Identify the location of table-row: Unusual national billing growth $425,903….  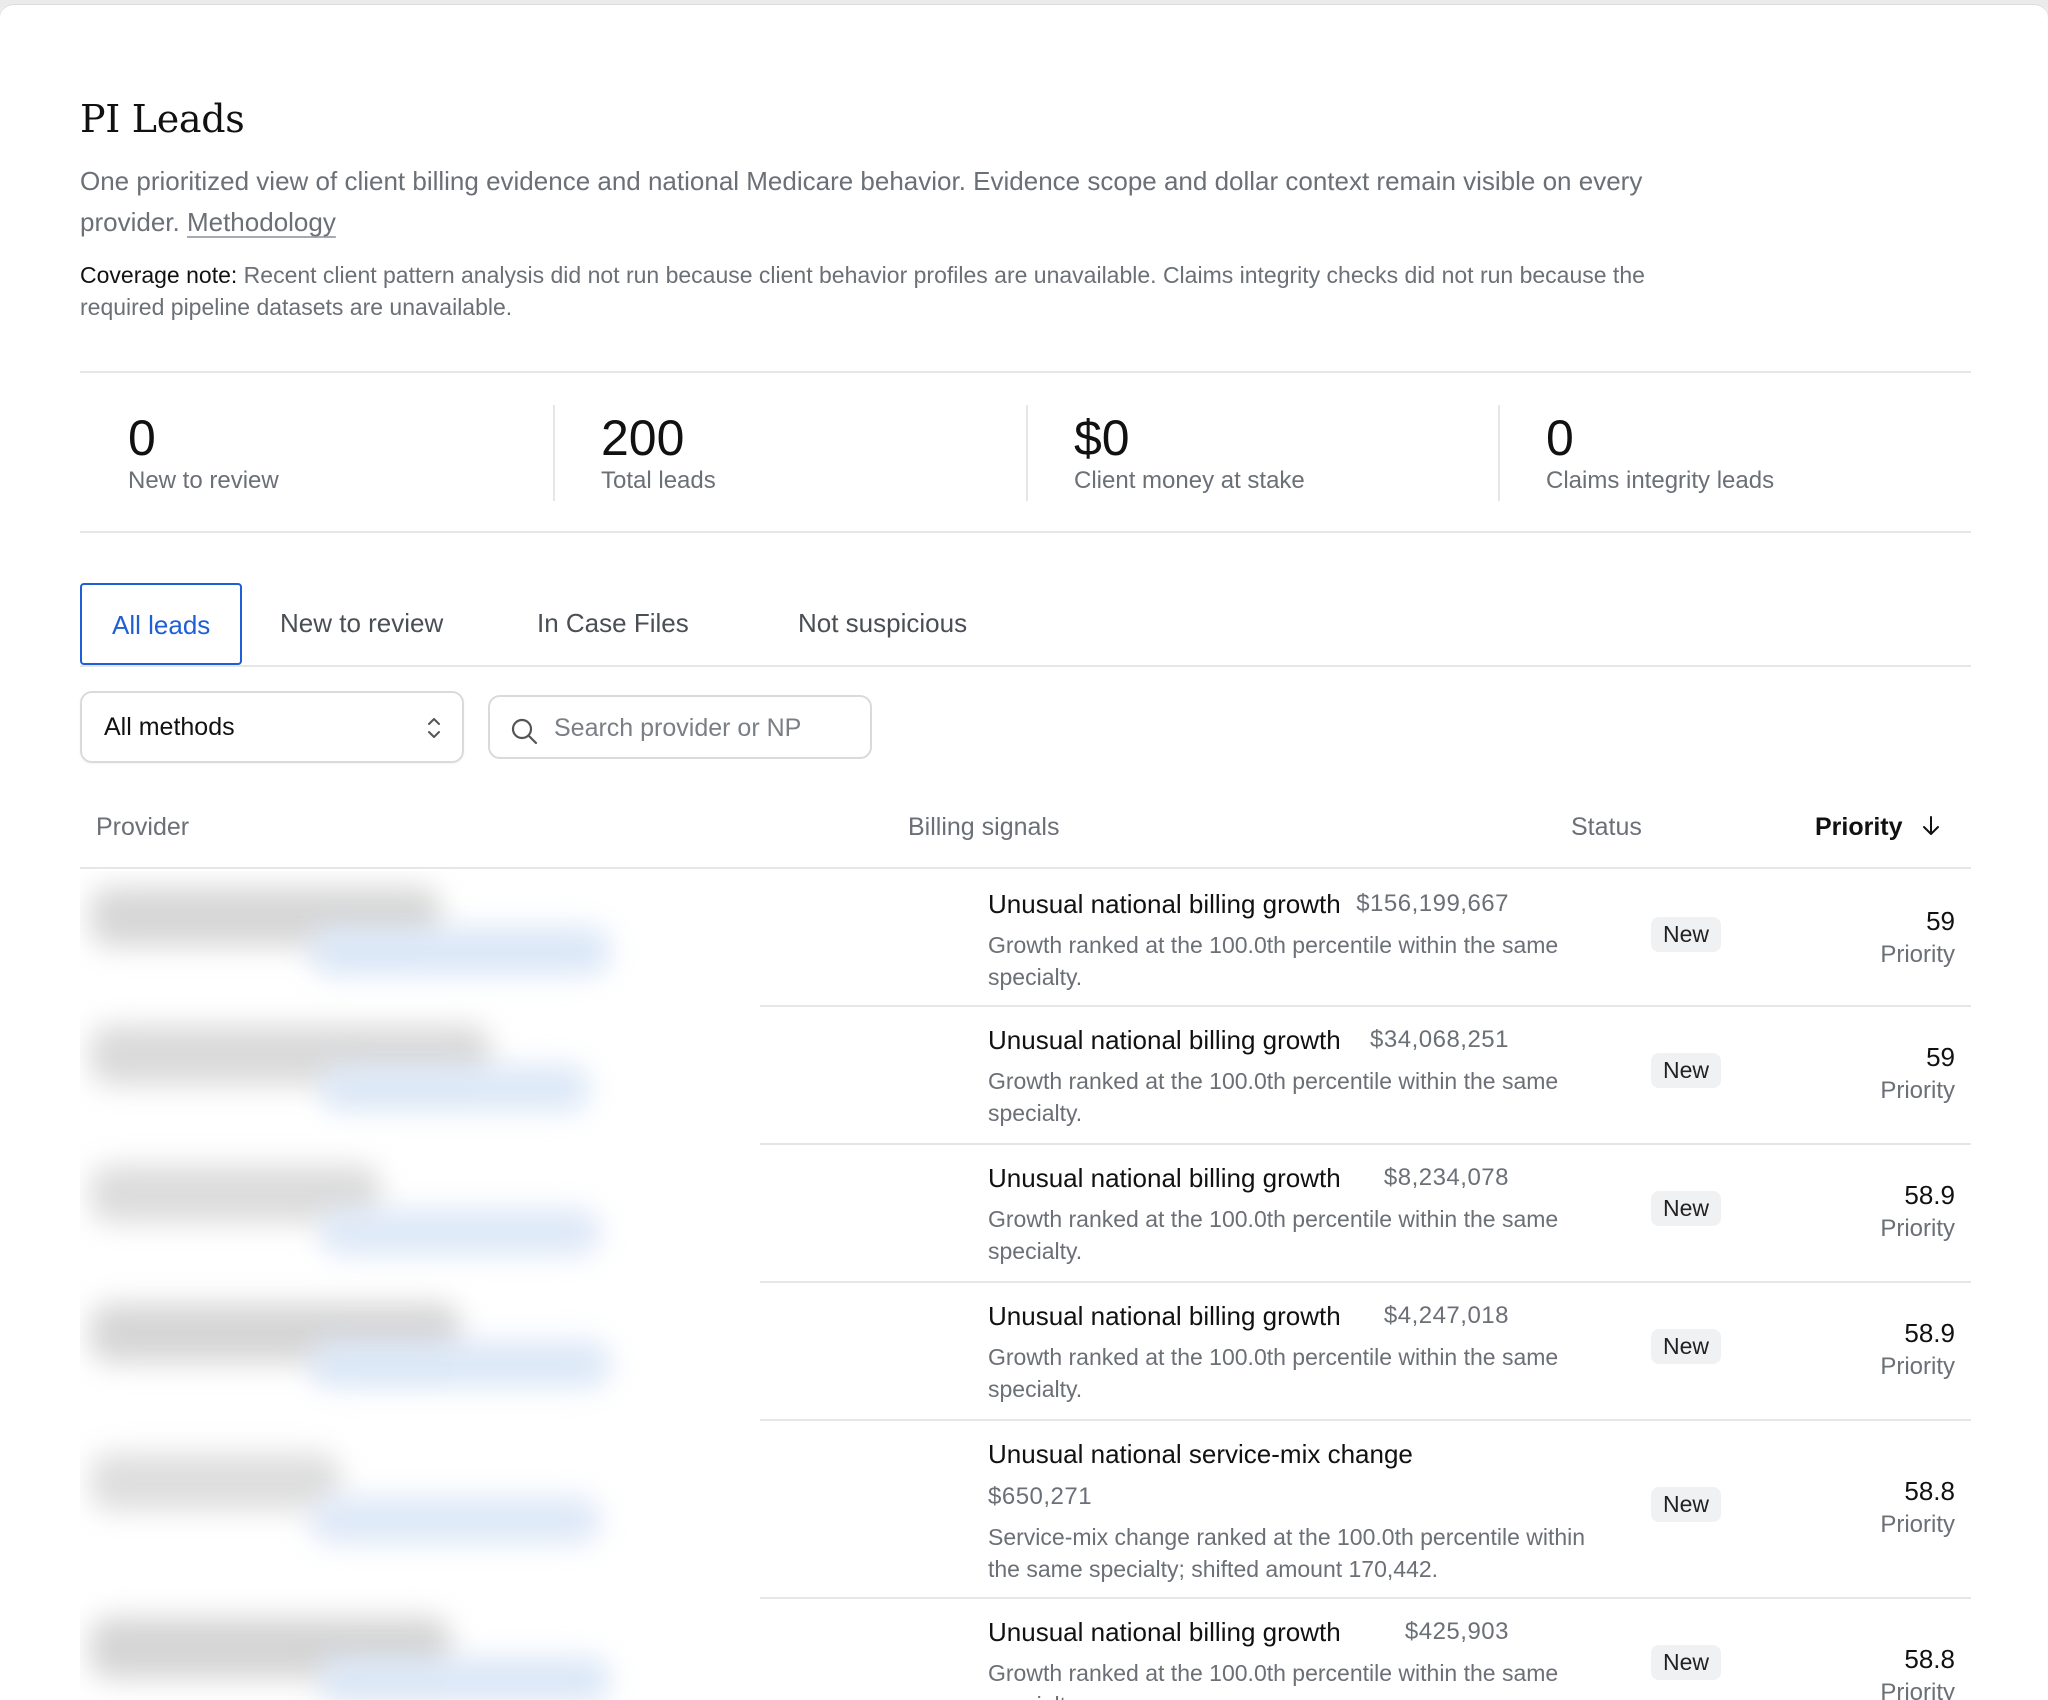
(1365, 1649).